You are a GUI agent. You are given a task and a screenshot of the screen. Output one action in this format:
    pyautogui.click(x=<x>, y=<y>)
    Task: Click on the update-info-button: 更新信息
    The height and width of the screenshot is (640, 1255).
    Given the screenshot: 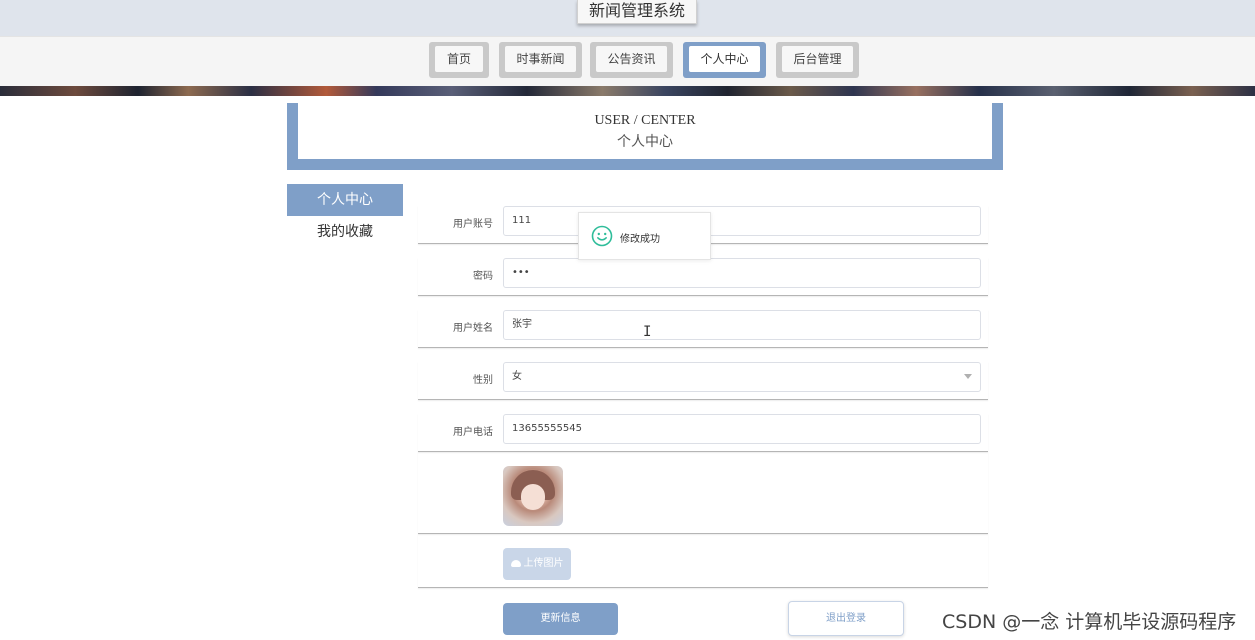 What is the action you would take?
    pyautogui.click(x=560, y=619)
    